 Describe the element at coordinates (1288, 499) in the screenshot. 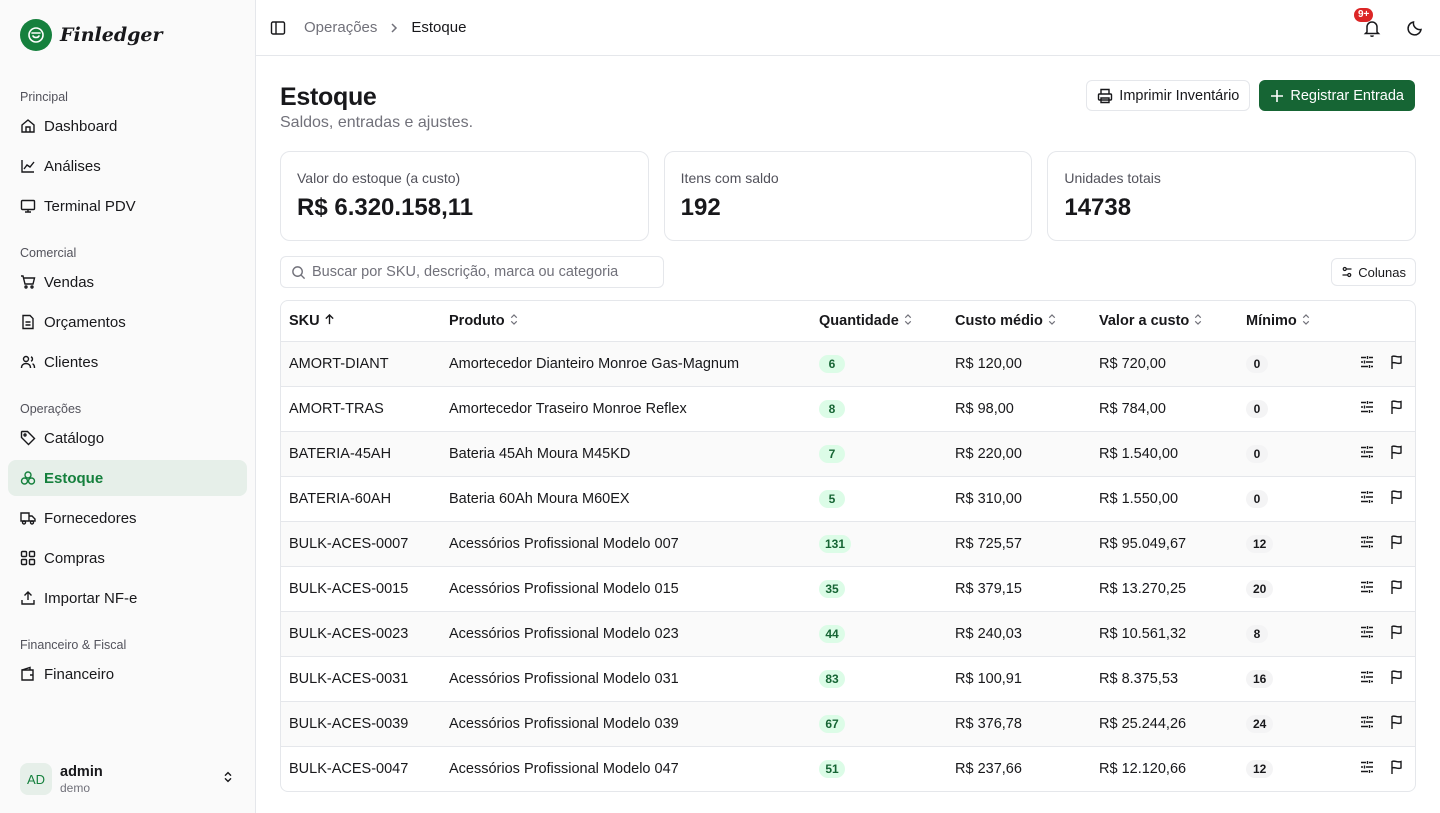

I see `cell-minimo: 0` at that location.